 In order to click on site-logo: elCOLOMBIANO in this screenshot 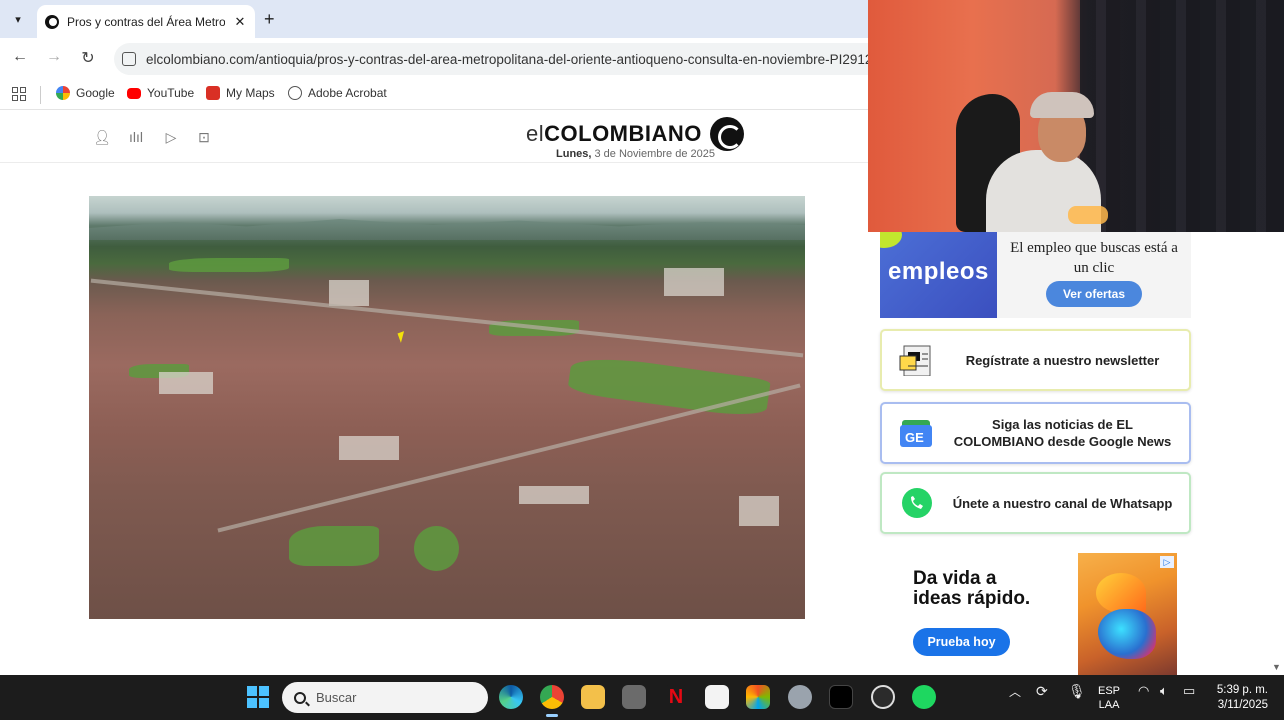, I will do `click(635, 134)`.